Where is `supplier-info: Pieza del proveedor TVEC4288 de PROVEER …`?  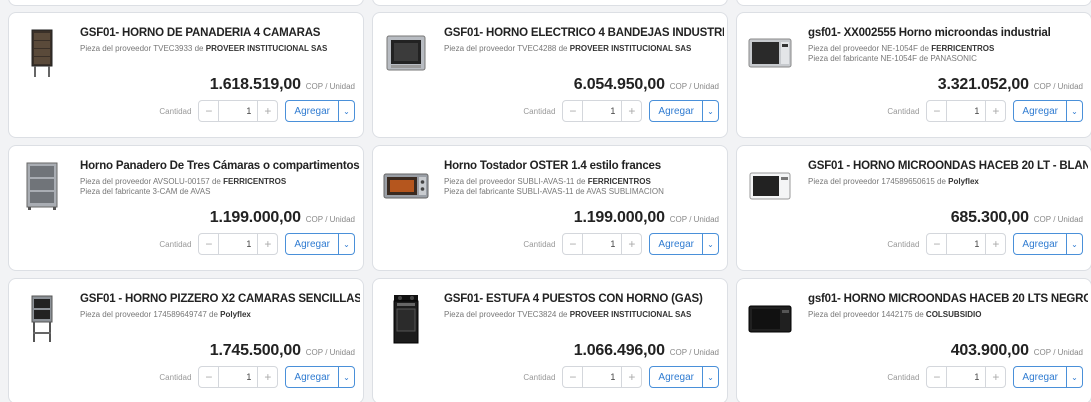 supplier-info: Pieza del proveedor TVEC4288 de PROVEER … is located at coordinates (584, 48).